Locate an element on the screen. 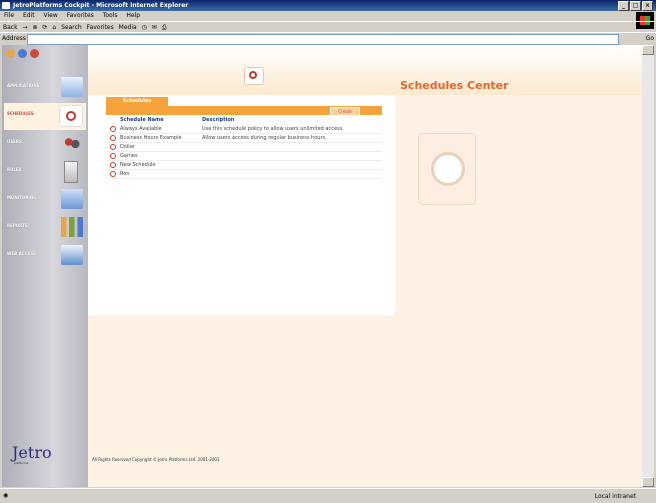 Image resolution: width=656 pixels, height=503 pixels. address-bar: Address Go is located at coordinates (328, 38).